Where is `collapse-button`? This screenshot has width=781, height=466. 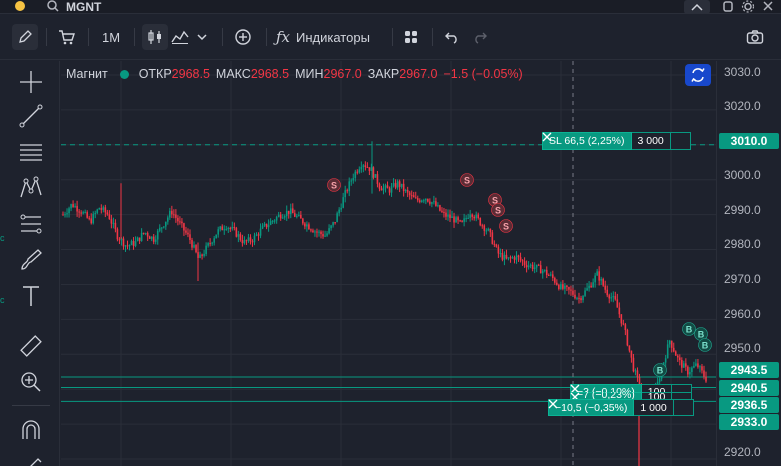
collapse-button is located at coordinates (697, 7).